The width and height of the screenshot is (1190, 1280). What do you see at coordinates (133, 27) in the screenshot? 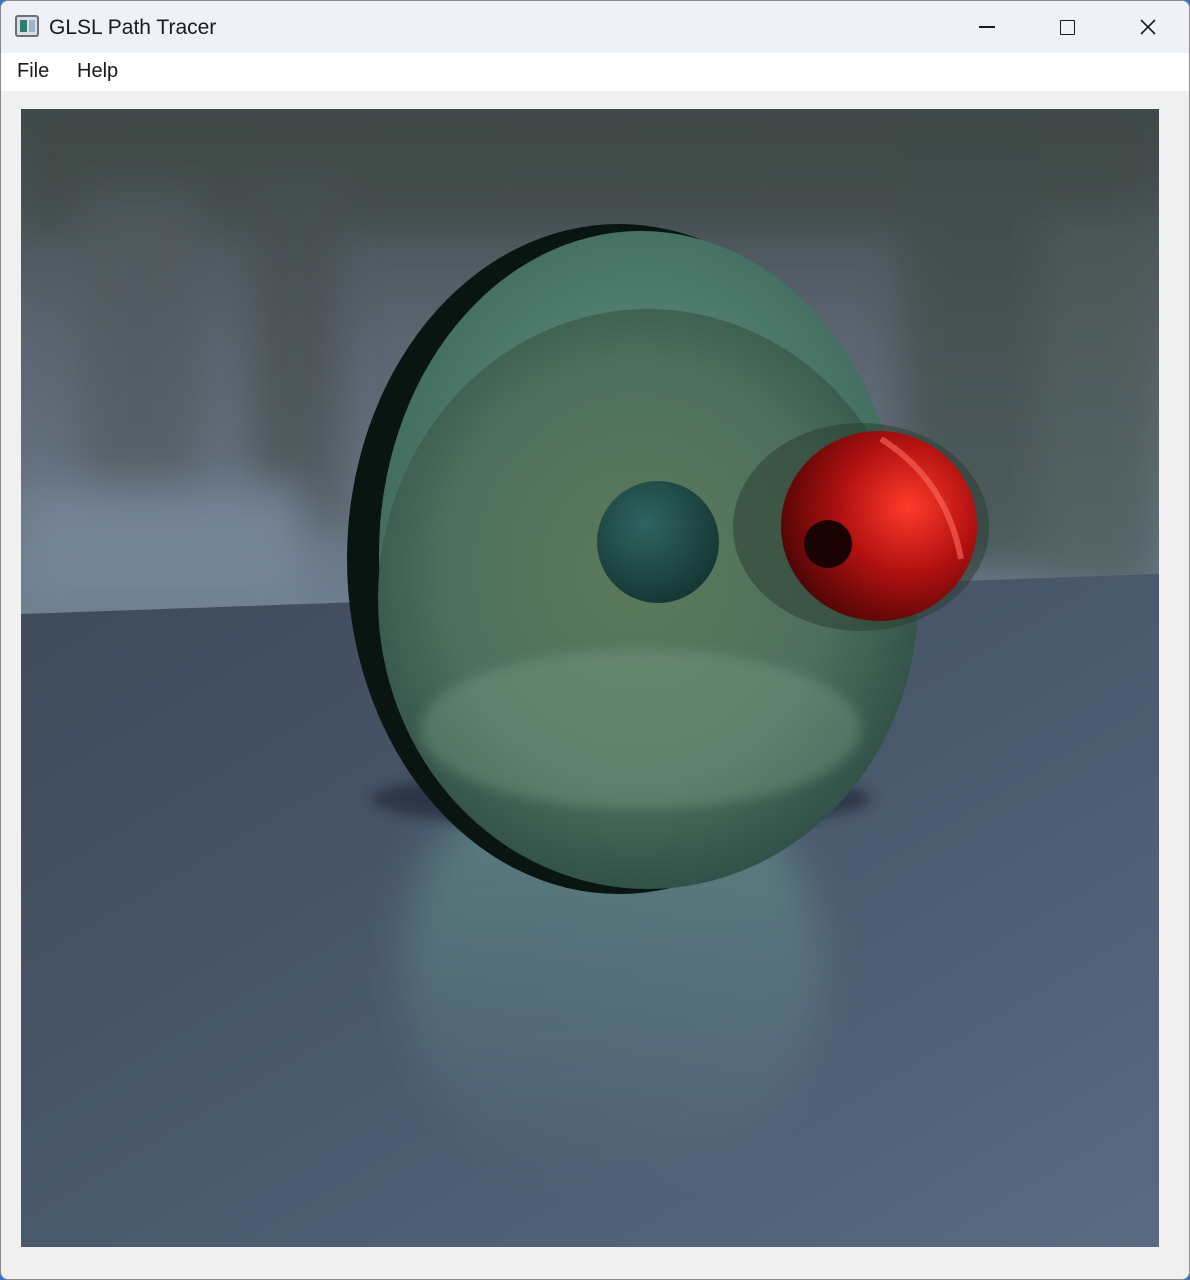
I see `window-title: GLSL Path Tracer` at bounding box center [133, 27].